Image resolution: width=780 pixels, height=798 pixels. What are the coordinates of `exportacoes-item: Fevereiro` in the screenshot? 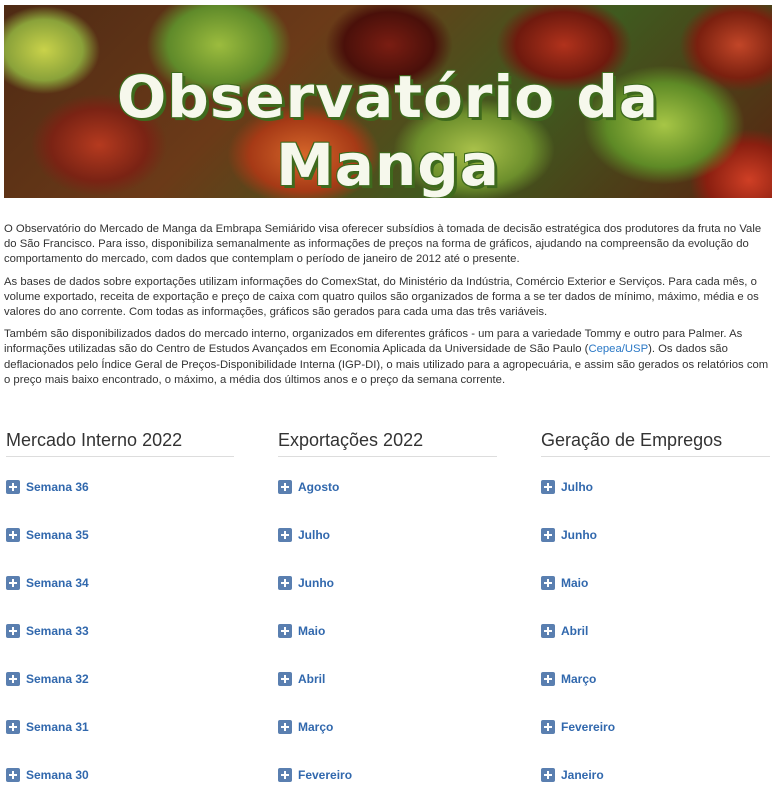 It's located at (315, 775).